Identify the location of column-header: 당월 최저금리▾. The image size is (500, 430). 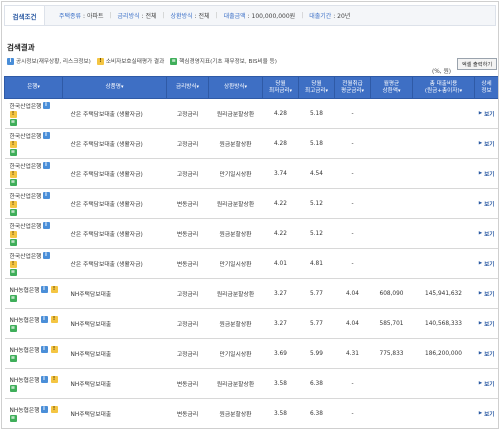
(280, 87).